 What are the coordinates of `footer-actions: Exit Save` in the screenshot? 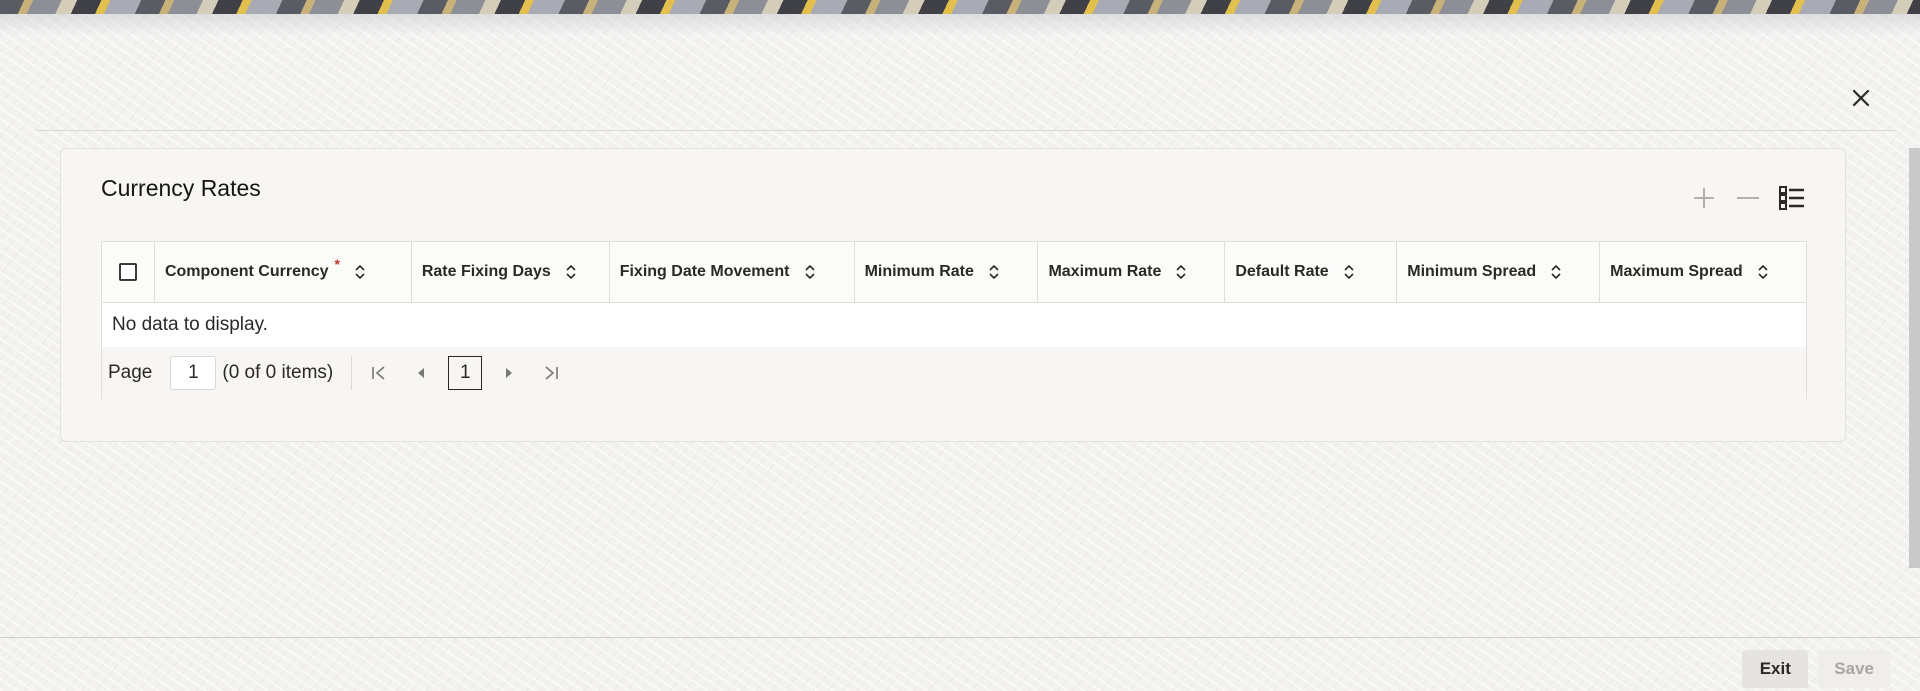 It's located at (1816, 669).